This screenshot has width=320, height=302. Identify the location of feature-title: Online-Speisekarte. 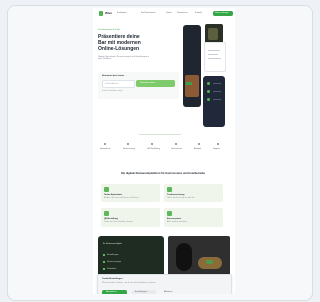
(113, 195).